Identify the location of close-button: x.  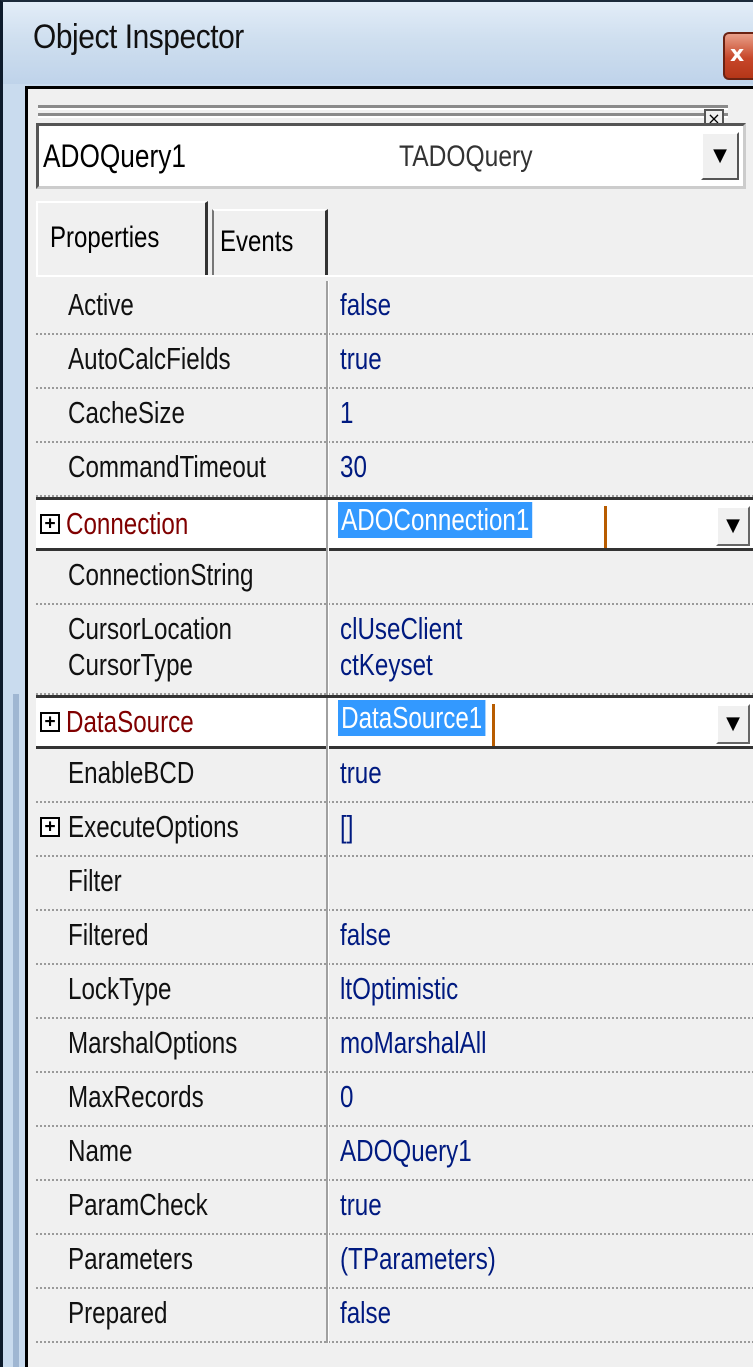
(738, 56).